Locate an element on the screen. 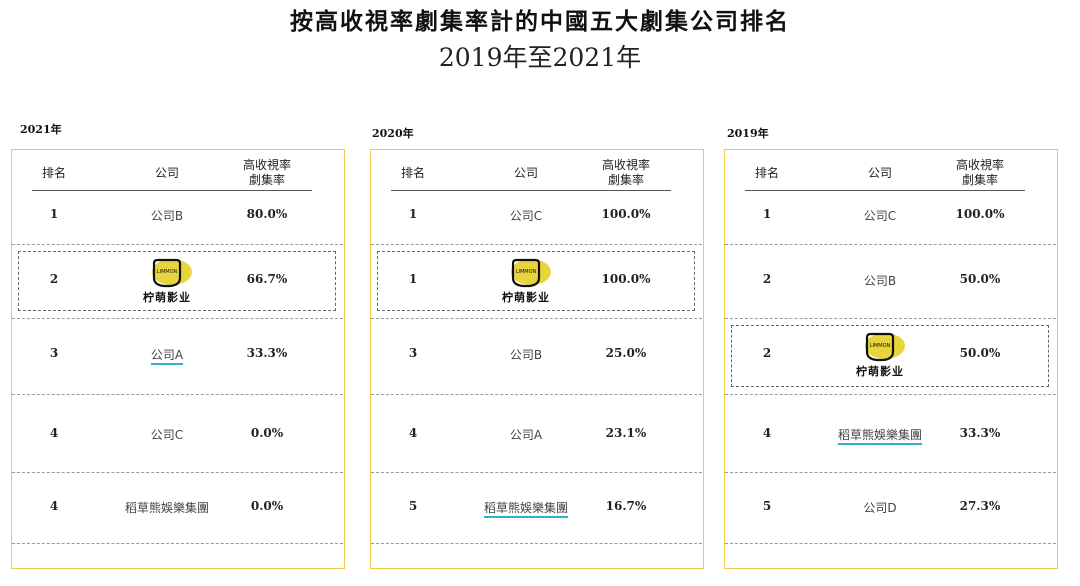 The width and height of the screenshot is (1080, 586). header-company: 公司 is located at coordinates (879, 173).